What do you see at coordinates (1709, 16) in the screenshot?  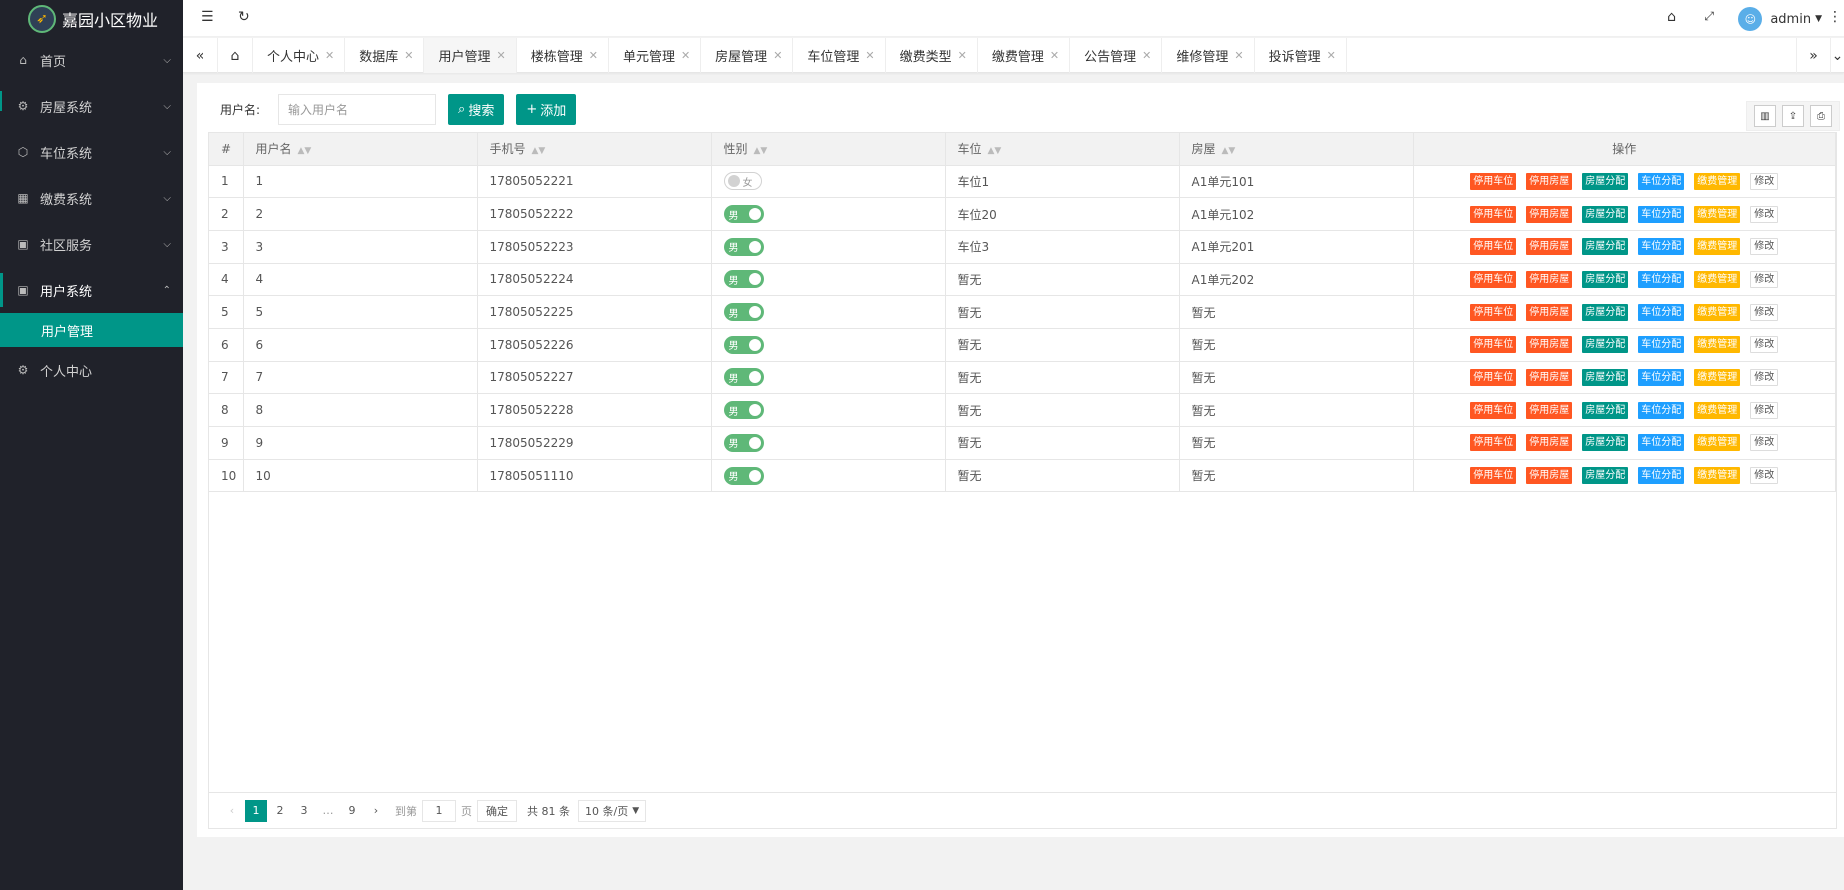 I see `fullscreen-icon: ⤢` at bounding box center [1709, 16].